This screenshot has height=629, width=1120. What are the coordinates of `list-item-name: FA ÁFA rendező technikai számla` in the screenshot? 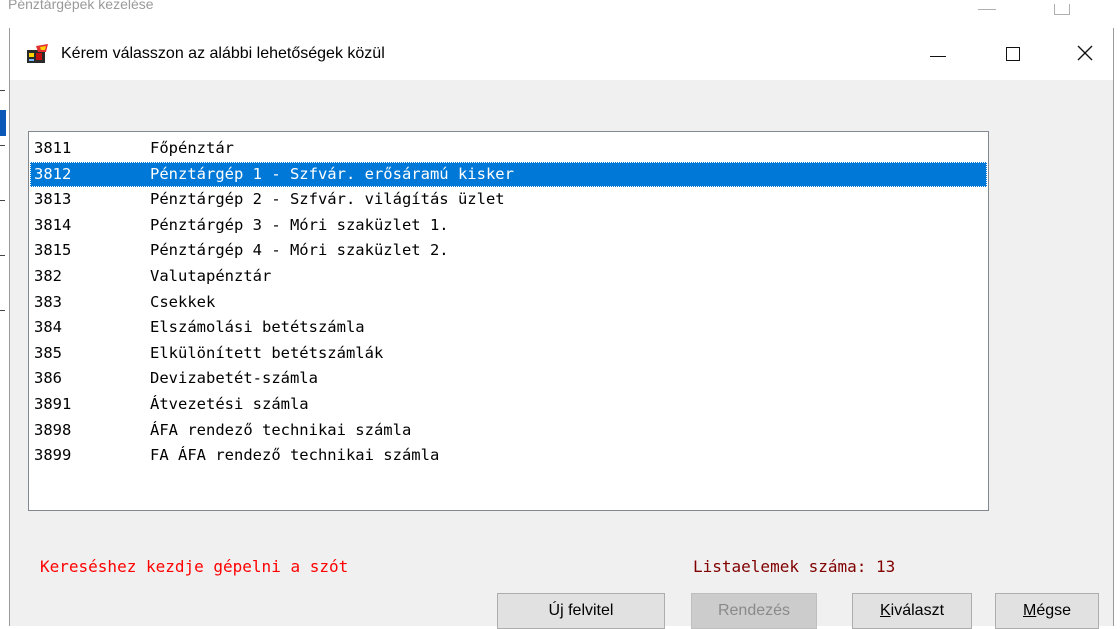 It's located at (295, 455).